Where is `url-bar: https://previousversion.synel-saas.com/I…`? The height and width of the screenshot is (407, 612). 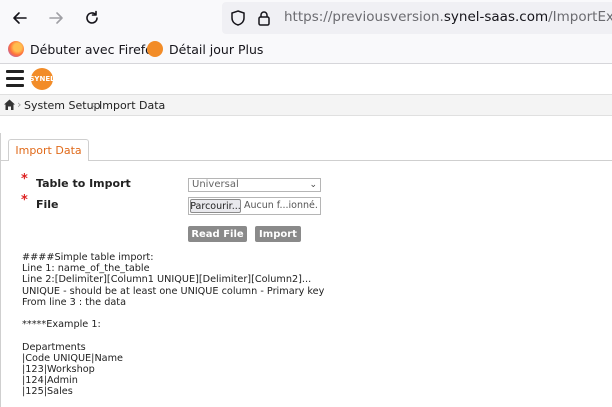
url-bar: https://previousversion.synel-saas.com/I… is located at coordinates (417, 18).